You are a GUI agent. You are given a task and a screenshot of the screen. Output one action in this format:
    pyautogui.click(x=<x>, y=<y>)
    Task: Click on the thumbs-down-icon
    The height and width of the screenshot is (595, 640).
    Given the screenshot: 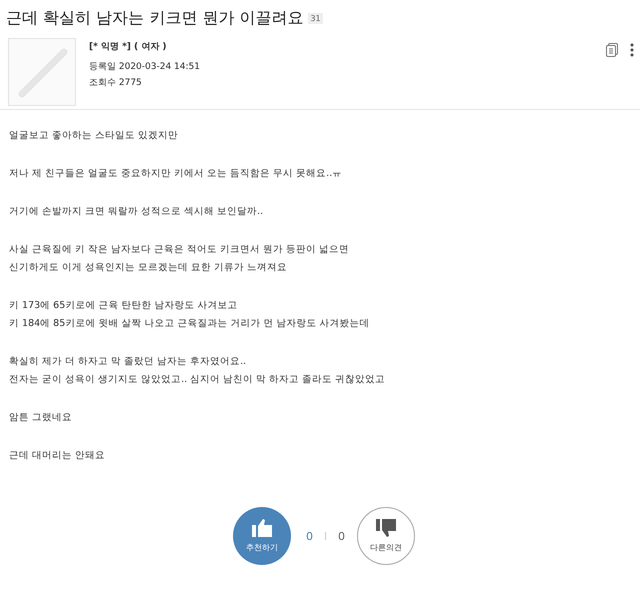 What is the action you would take?
    pyautogui.click(x=386, y=528)
    